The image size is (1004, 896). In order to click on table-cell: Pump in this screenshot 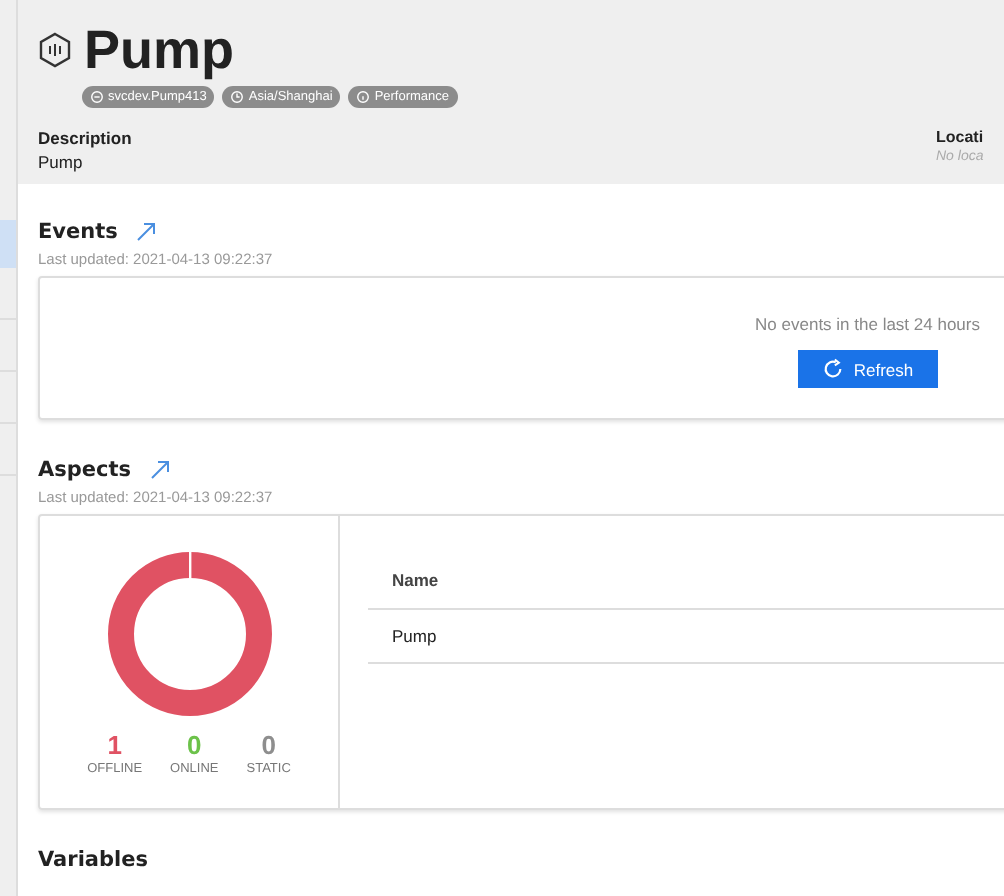, I will do `click(414, 636)`.